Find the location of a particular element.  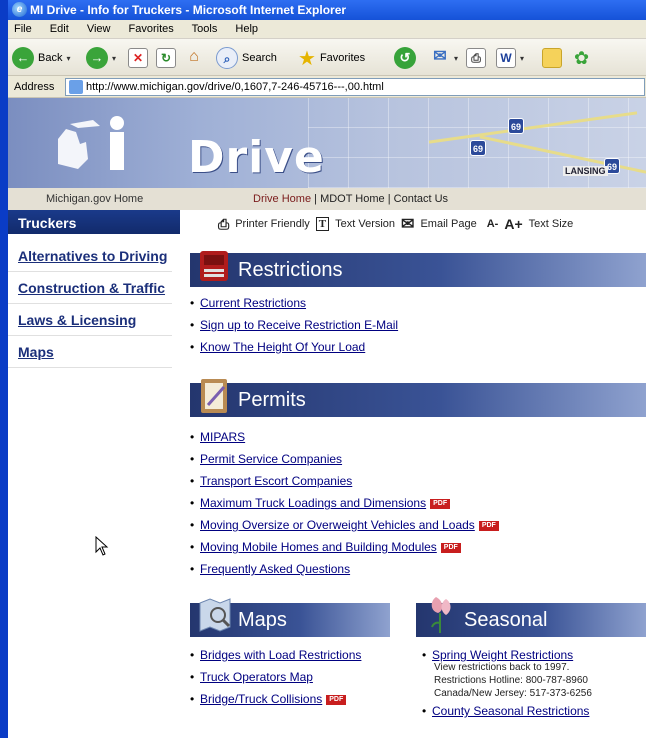

spring-weight-restrictions-link: Spring Weight Restrictions is located at coordinates (502, 655).